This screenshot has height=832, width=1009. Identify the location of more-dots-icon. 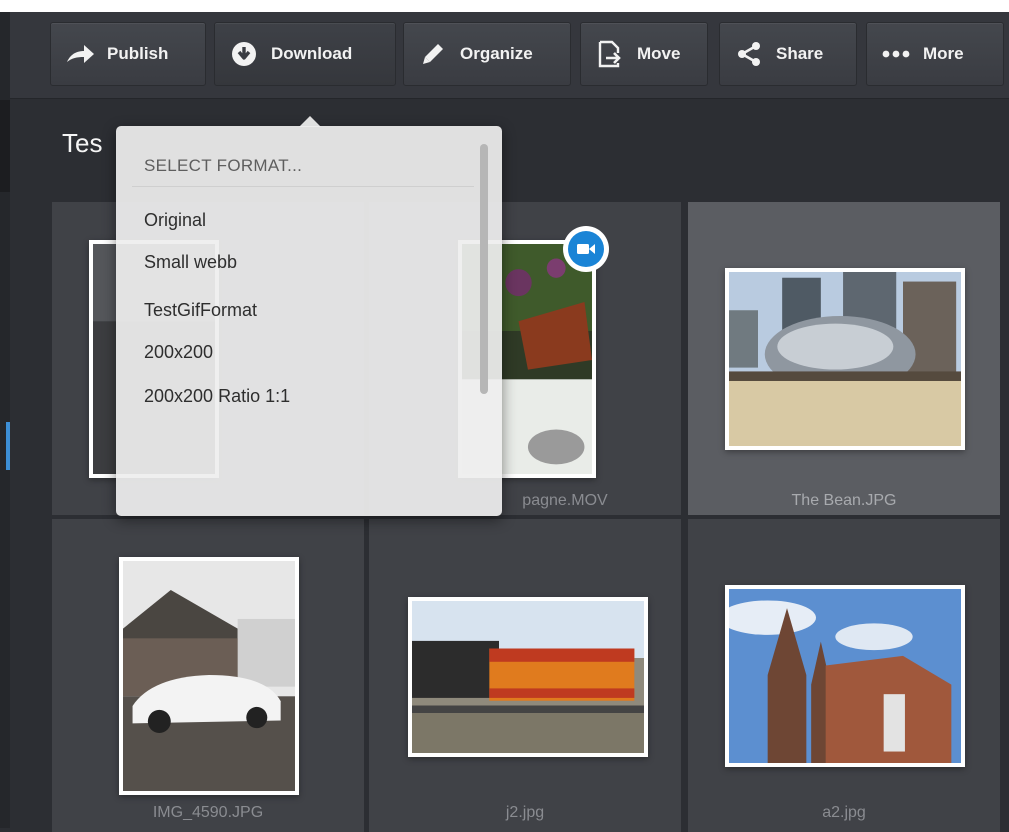
(896, 54).